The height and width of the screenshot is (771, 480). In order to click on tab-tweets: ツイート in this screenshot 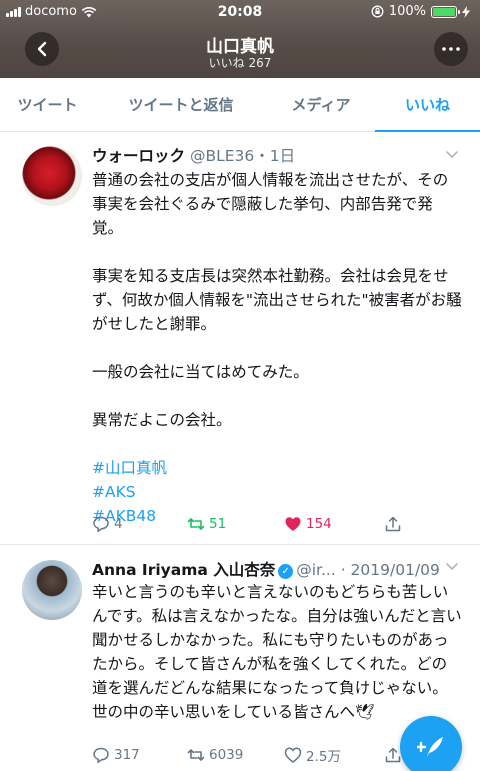, I will do `click(47, 104)`.